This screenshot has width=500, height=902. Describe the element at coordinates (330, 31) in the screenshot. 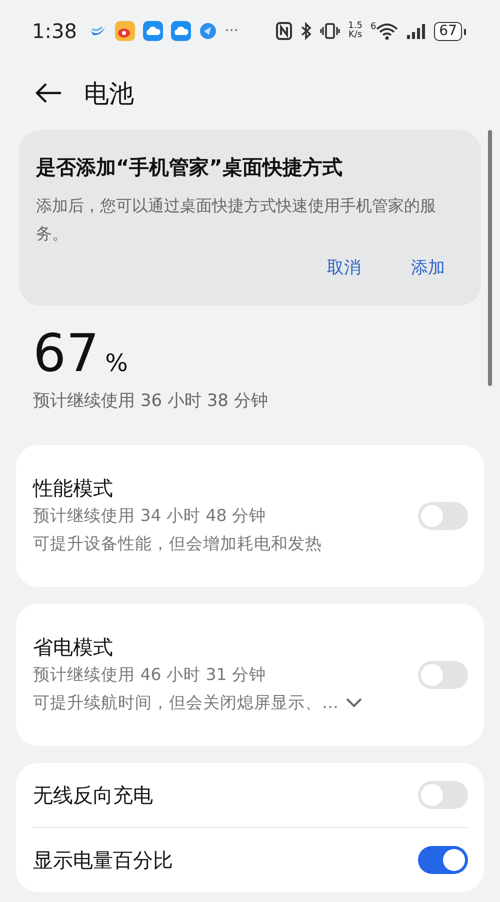

I see `vibrate-icon` at that location.